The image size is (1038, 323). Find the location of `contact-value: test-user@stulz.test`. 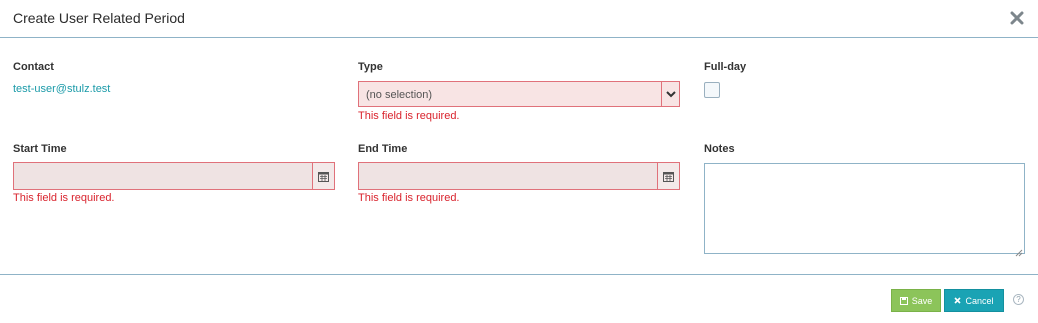

contact-value: test-user@stulz.test is located at coordinates (61, 89).